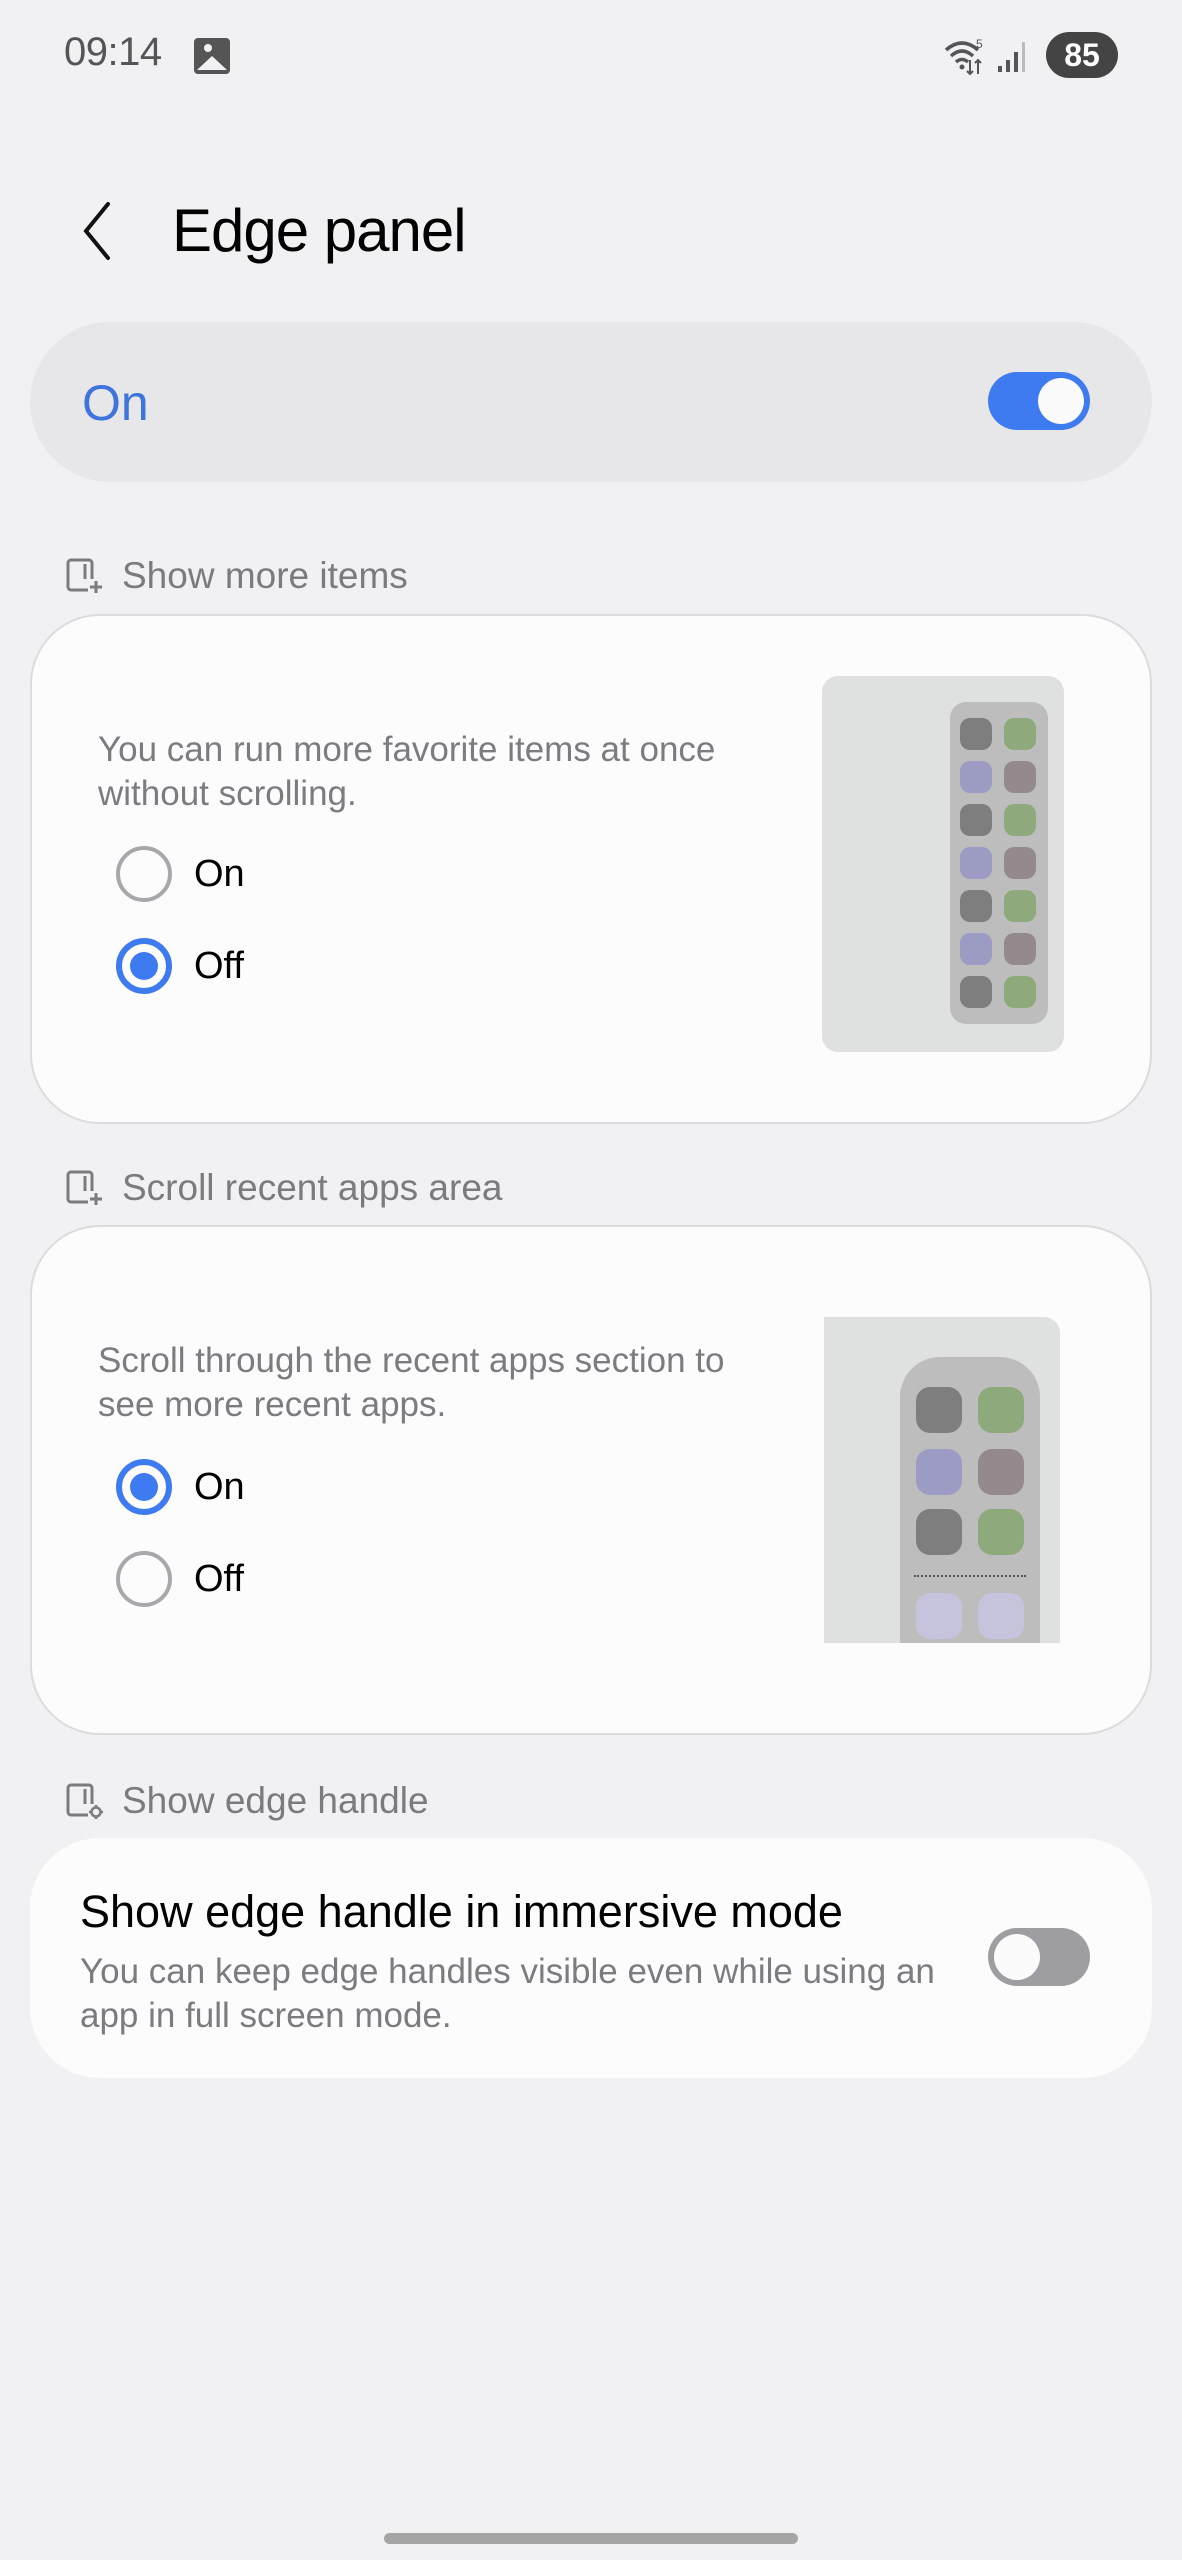 This screenshot has height=2560, width=1182. I want to click on master-toggle, so click(1039, 401).